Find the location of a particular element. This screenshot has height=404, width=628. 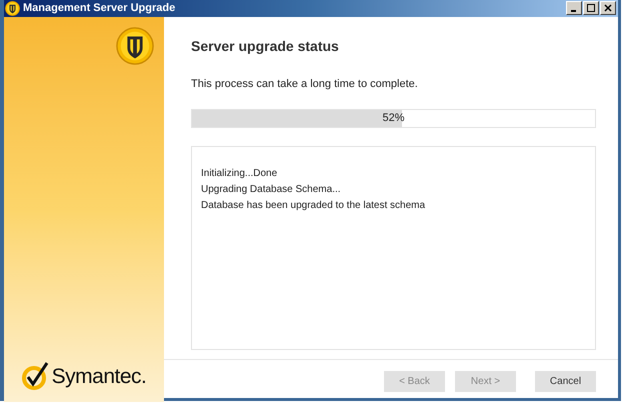

window-title: Management Server Upgrade is located at coordinates (99, 8).